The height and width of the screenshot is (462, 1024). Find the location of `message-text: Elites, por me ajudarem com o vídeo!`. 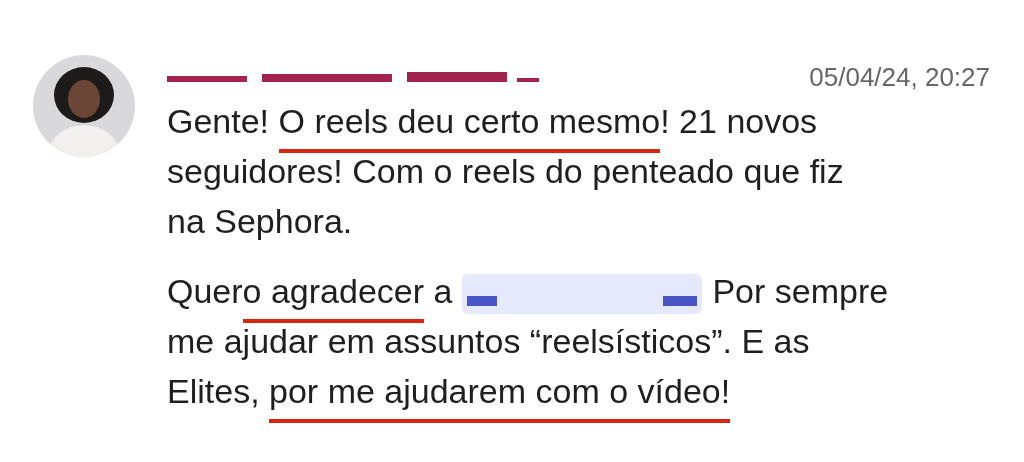

message-text: Elites, por me ajudarem com o vídeo! is located at coordinates (449, 394).